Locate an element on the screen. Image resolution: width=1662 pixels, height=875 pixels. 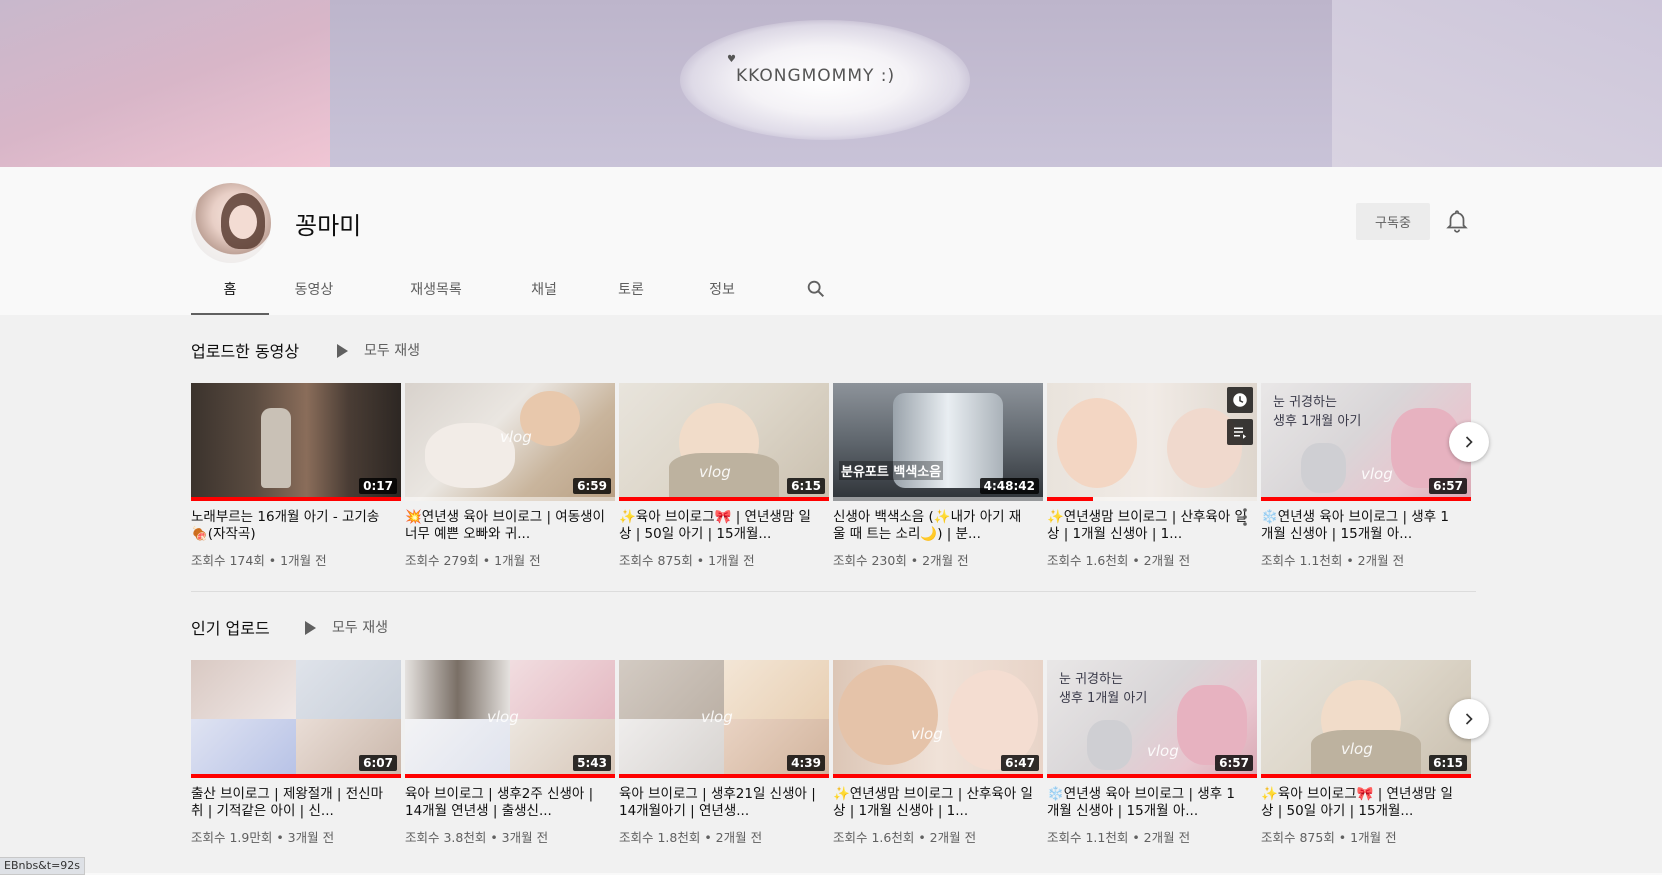
video-meta: 조회수 1.9만회 • 3개월 전 is located at coordinates (263, 837).